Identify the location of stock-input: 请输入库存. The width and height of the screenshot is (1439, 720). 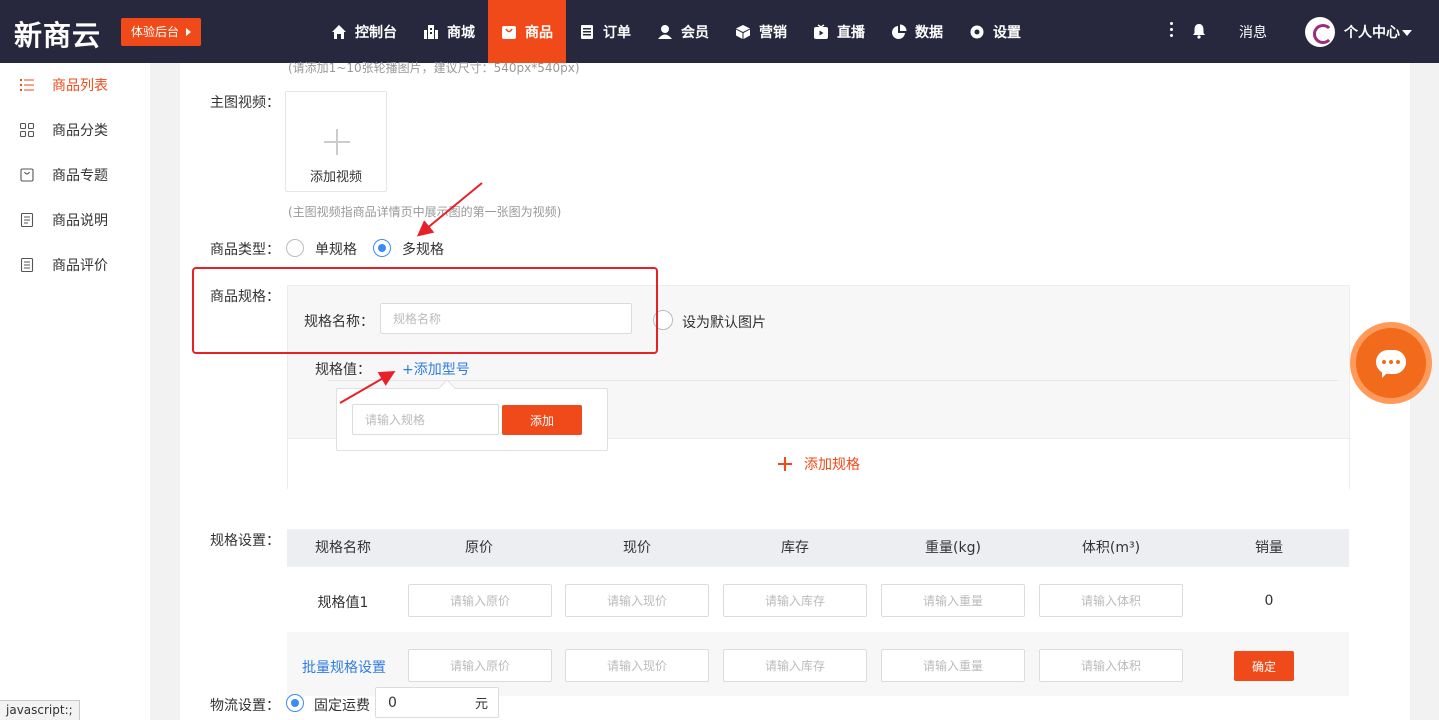
(795, 600).